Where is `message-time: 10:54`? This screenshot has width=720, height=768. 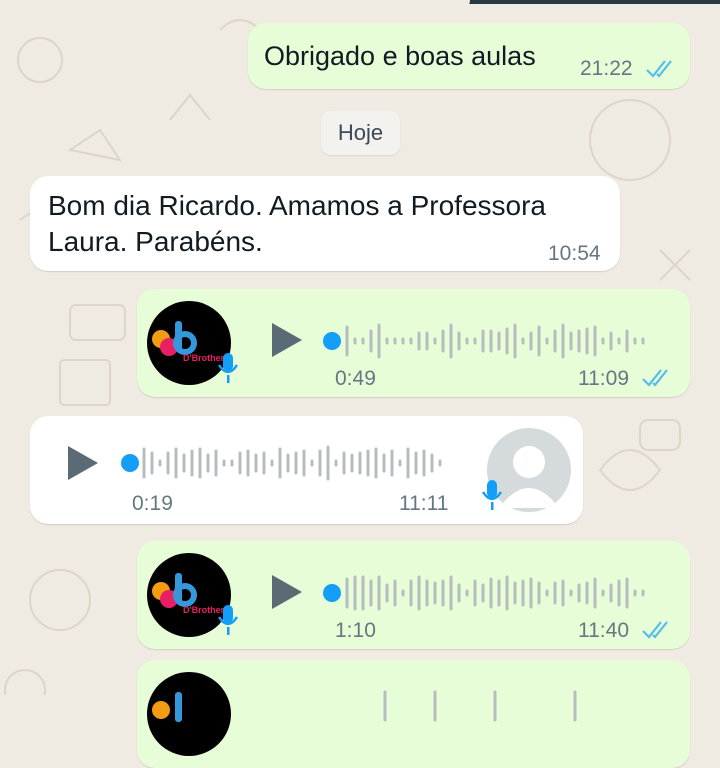 message-time: 10:54 is located at coordinates (574, 253).